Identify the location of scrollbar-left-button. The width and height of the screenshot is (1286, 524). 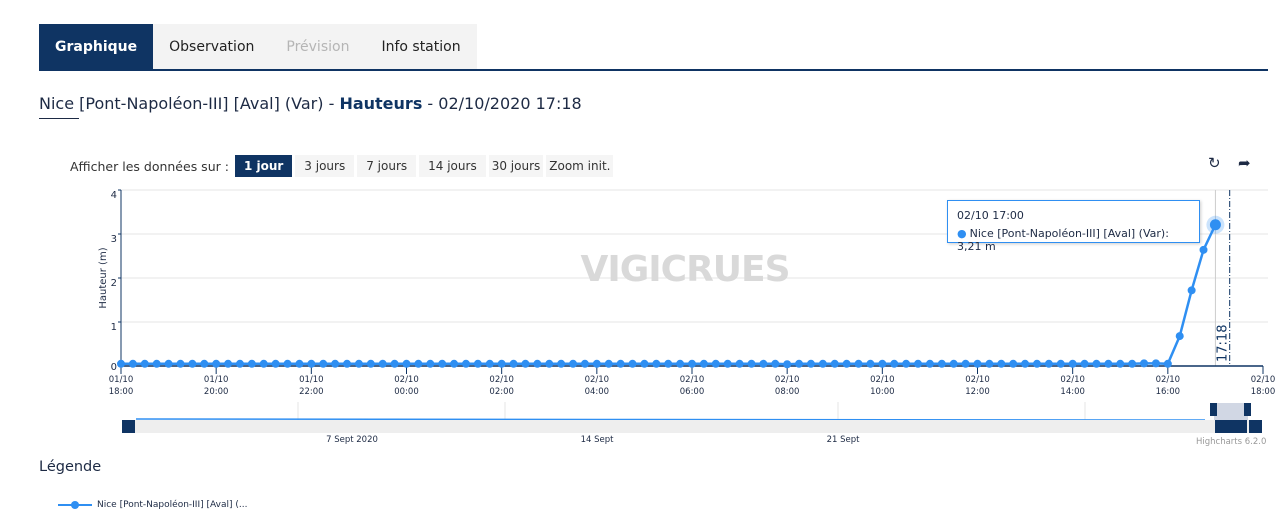
(128, 426).